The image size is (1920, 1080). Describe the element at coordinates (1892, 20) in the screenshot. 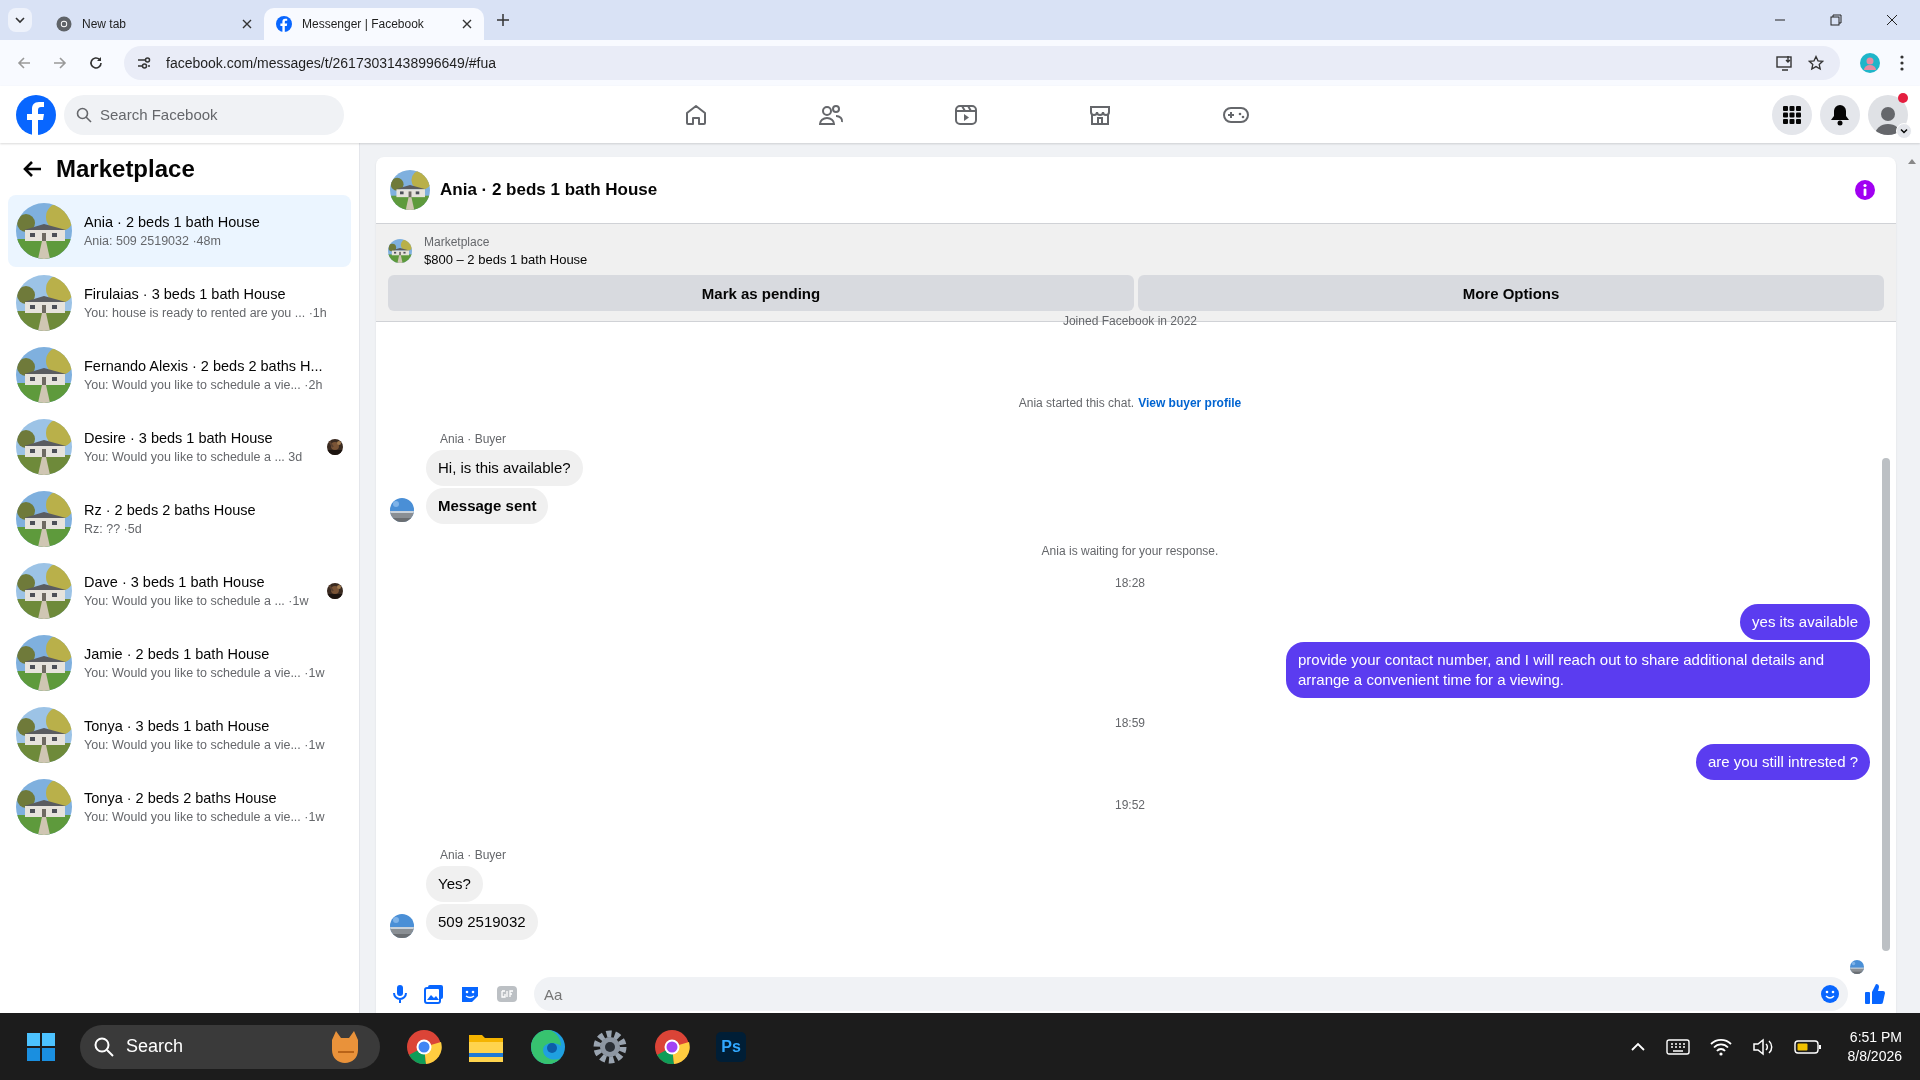

I see `close-icon` at that location.